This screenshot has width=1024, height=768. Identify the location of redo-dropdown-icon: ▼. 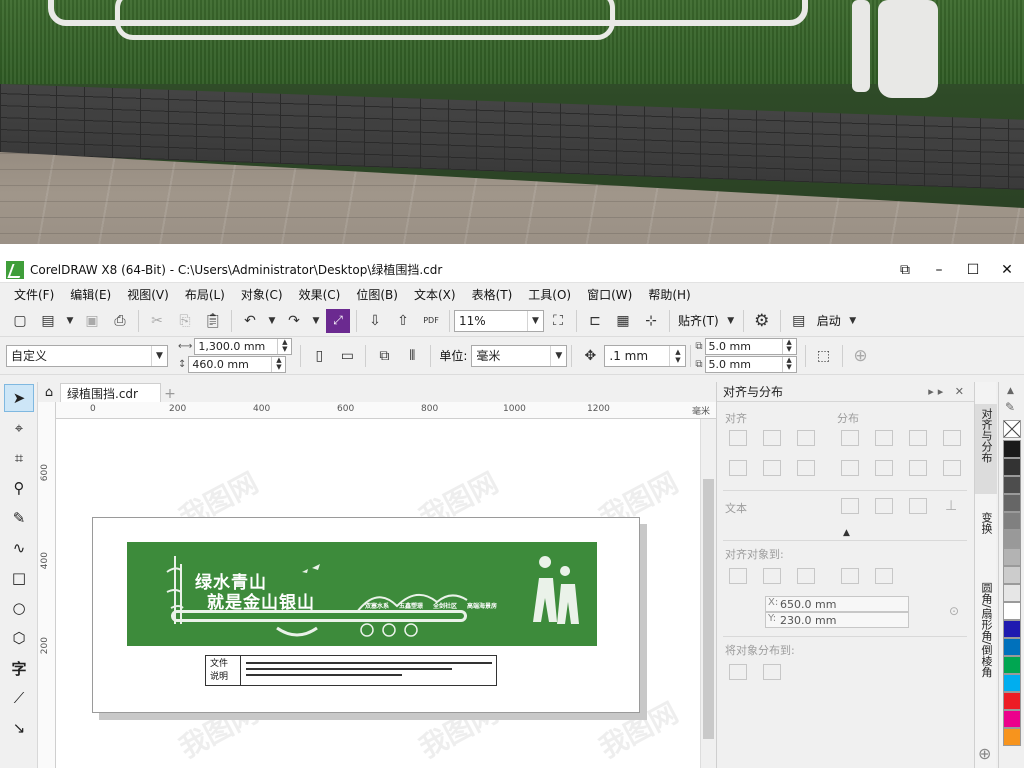
(316, 321).